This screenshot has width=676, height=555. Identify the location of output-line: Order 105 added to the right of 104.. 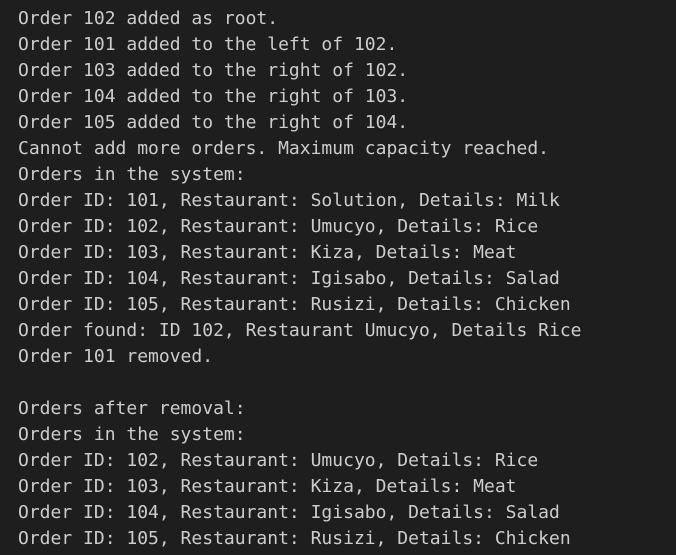
(213, 122).